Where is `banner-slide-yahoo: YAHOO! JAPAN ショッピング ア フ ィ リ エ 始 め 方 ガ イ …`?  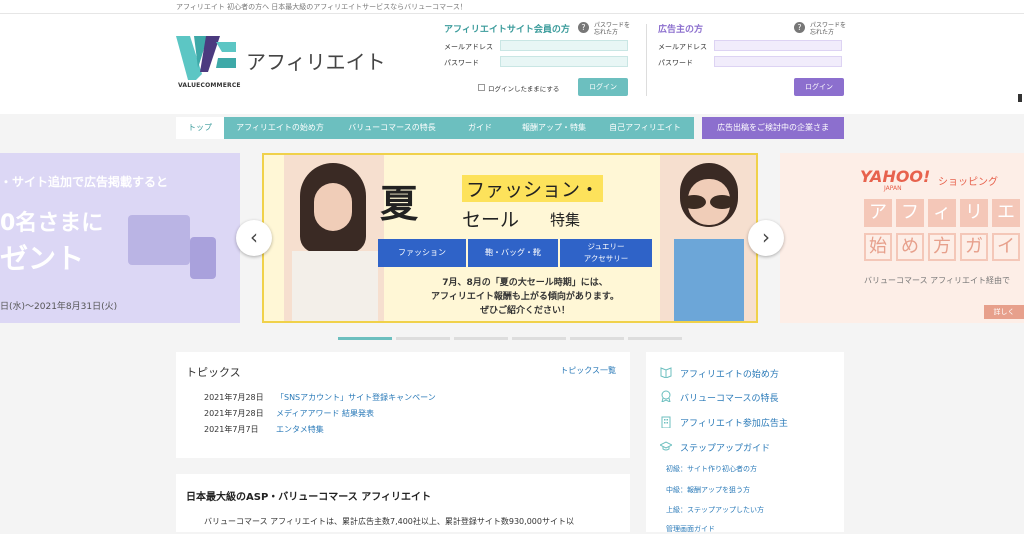 banner-slide-yahoo: YAHOO! JAPAN ショッピング ア フ ィ リ エ 始 め 方 ガ イ … is located at coordinates (902, 238).